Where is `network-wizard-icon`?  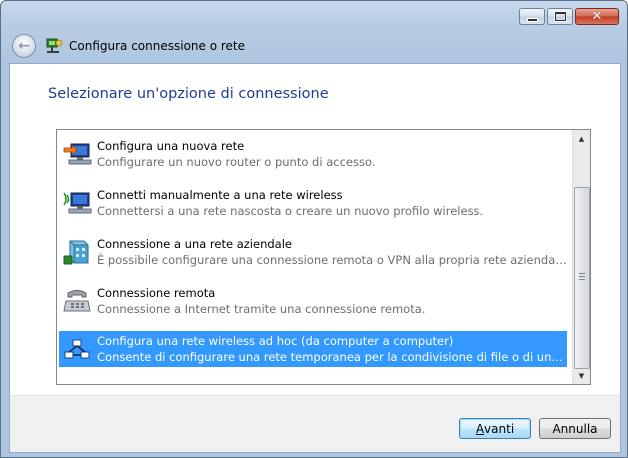
network-wizard-icon is located at coordinates (54, 45).